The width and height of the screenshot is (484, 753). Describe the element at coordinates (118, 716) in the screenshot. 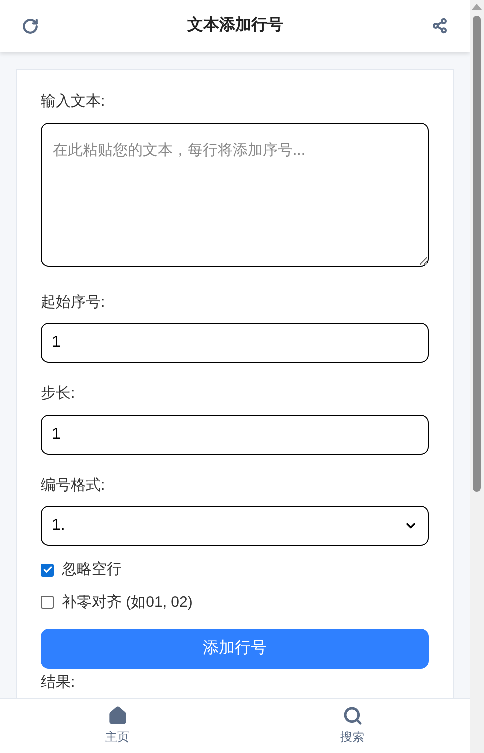

I see `home-icon` at that location.